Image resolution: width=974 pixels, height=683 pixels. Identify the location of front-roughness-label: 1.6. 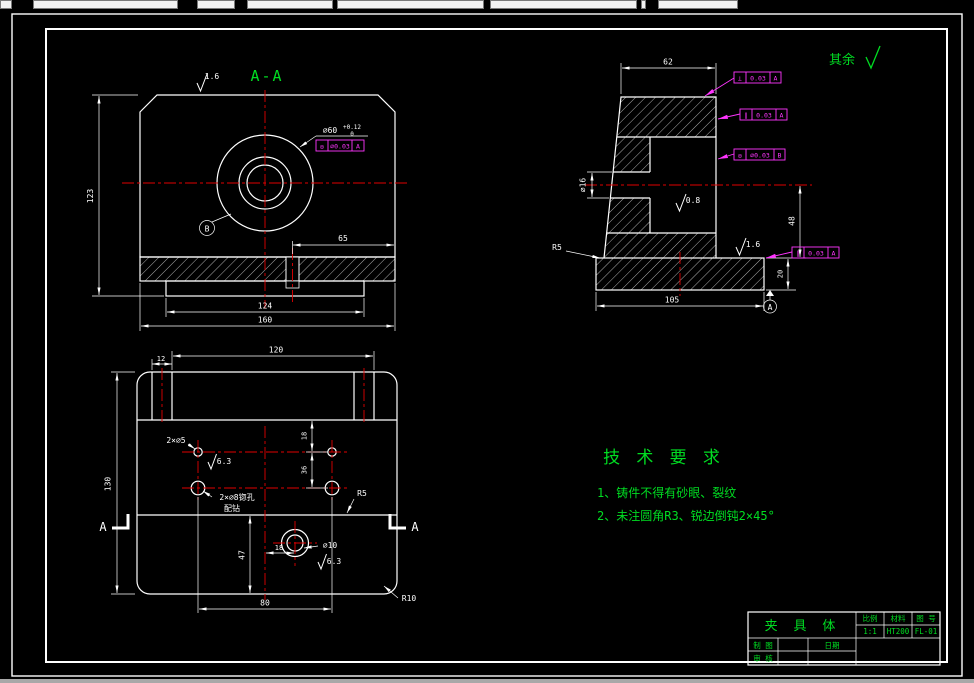
(212, 76).